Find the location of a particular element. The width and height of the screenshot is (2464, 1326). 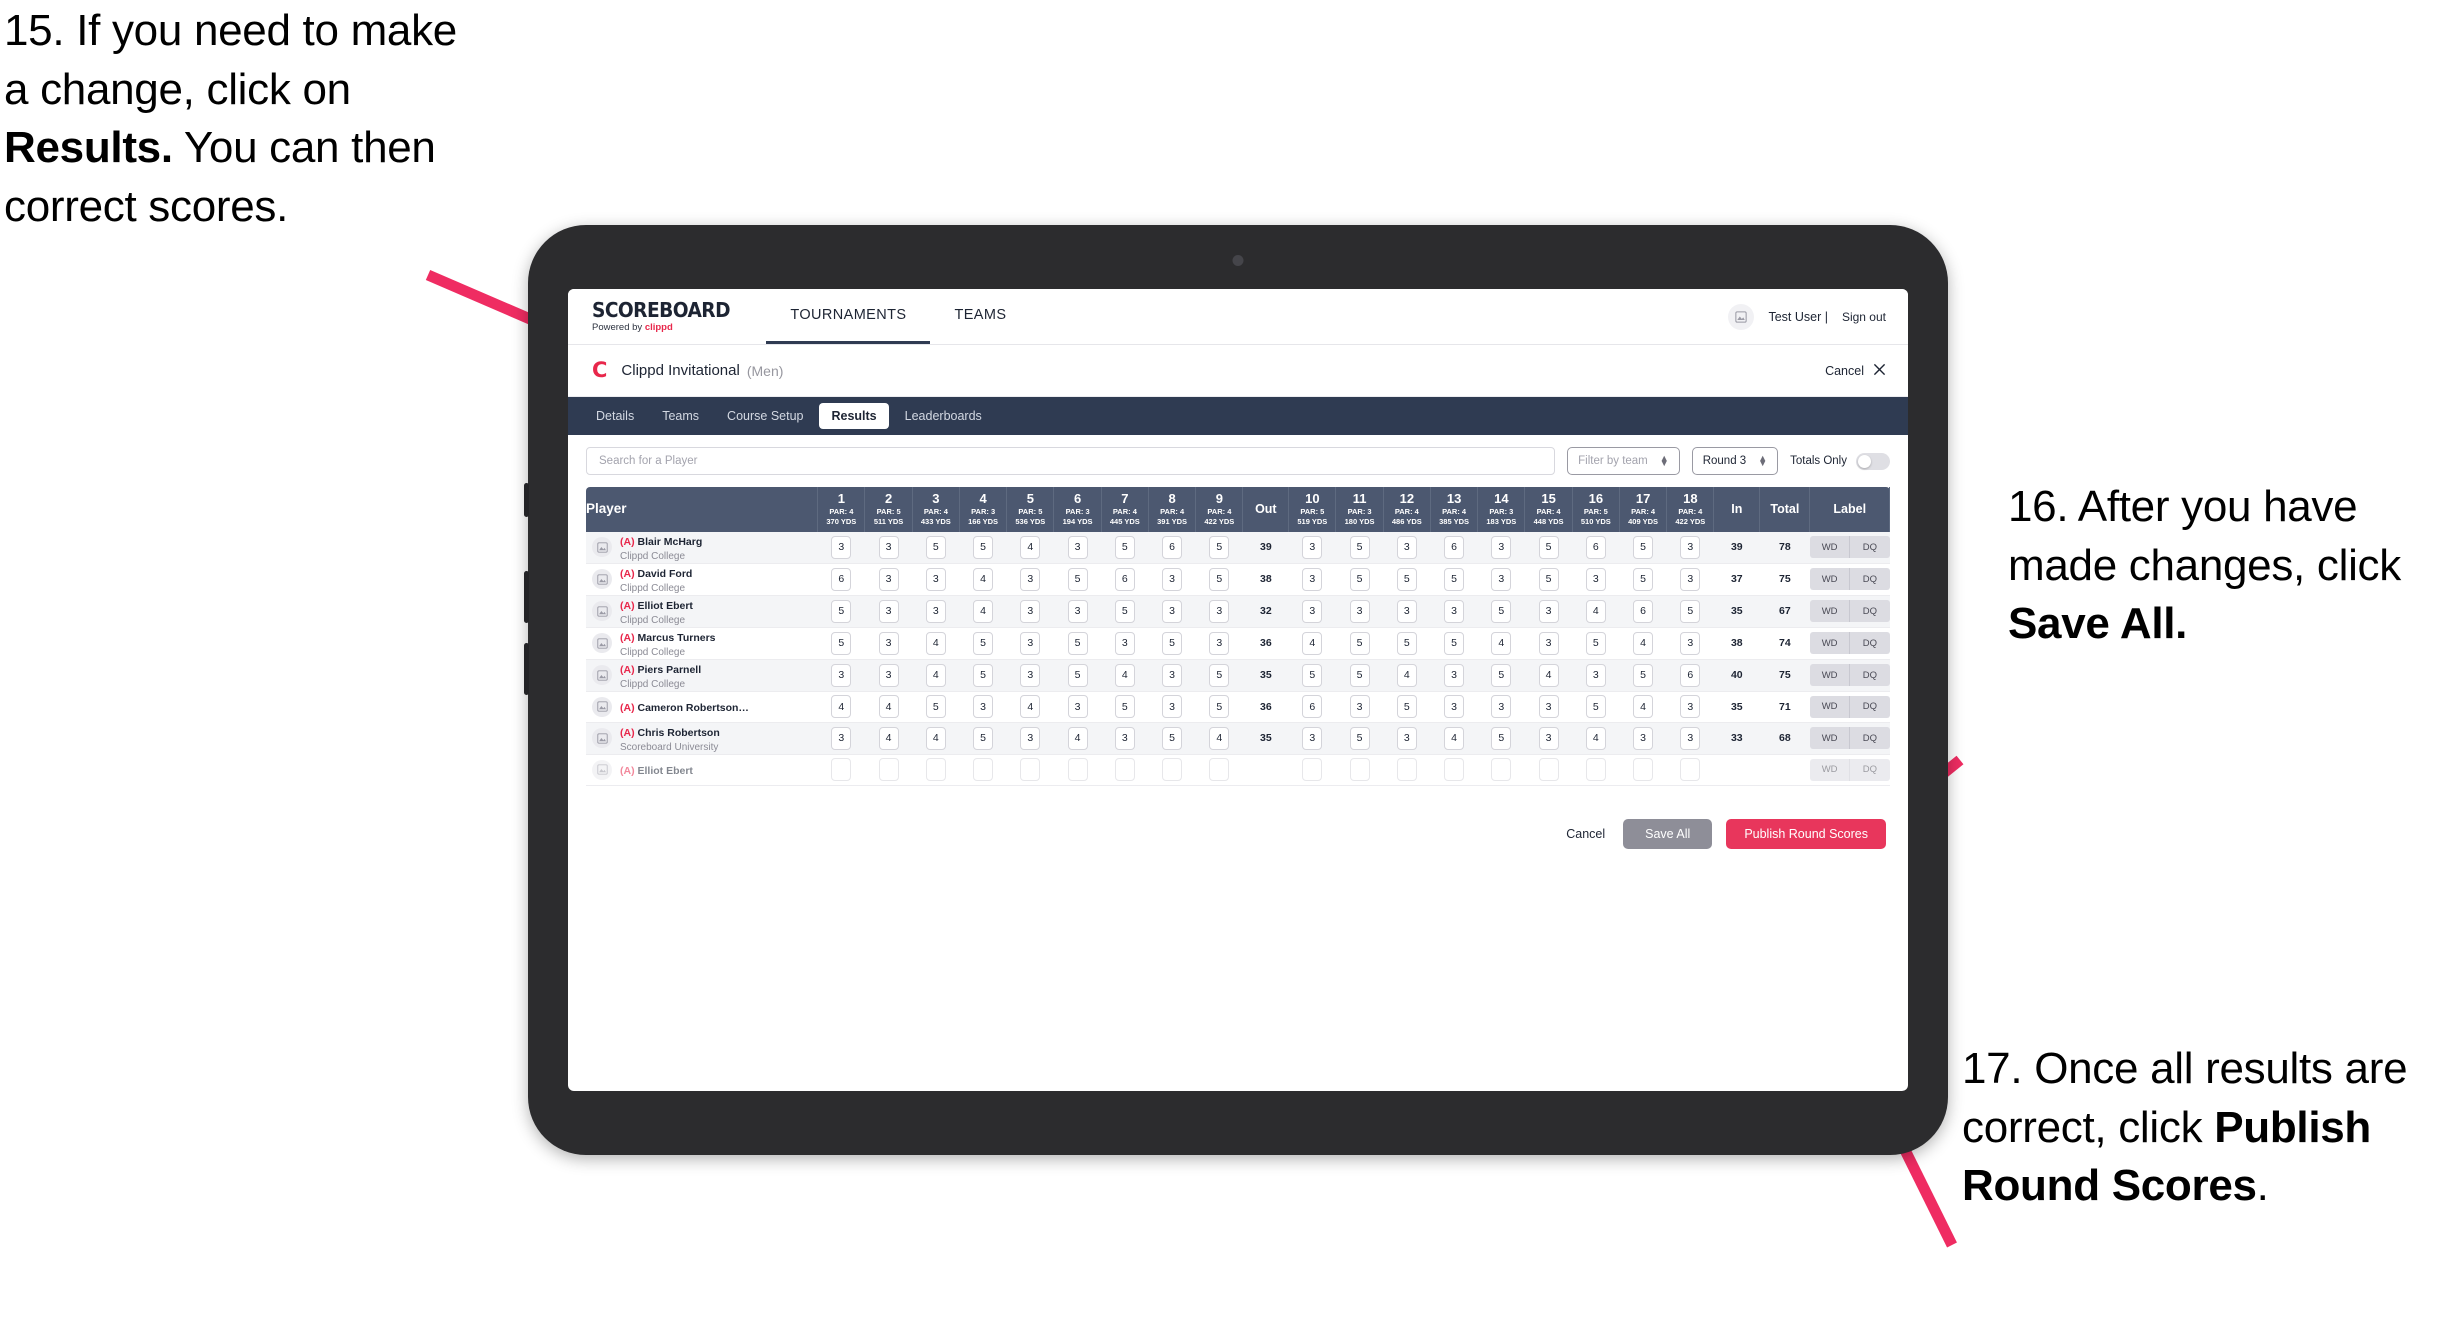

score-cell-hole-10: 4 is located at coordinates (1312, 643).